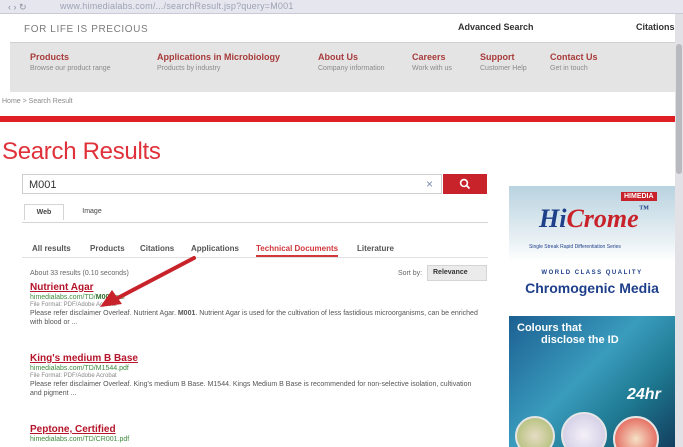  What do you see at coordinates (44, 212) in the screenshot?
I see `tab-web: Web` at bounding box center [44, 212].